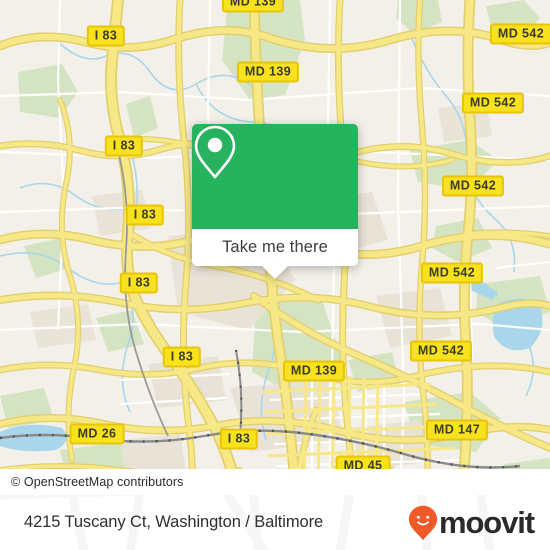 The width and height of the screenshot is (550, 550). Describe the element at coordinates (423, 522) in the screenshot. I see `moovit-pin-smile-icon` at that location.